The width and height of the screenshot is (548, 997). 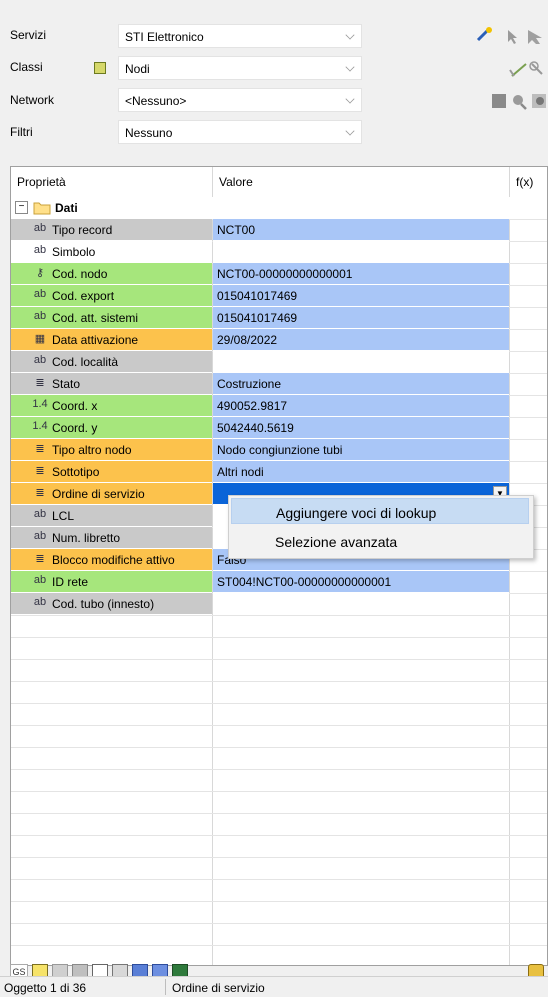 What do you see at coordinates (45, 988) in the screenshot?
I see `object-counter: Oggetto 1 di 36` at bounding box center [45, 988].